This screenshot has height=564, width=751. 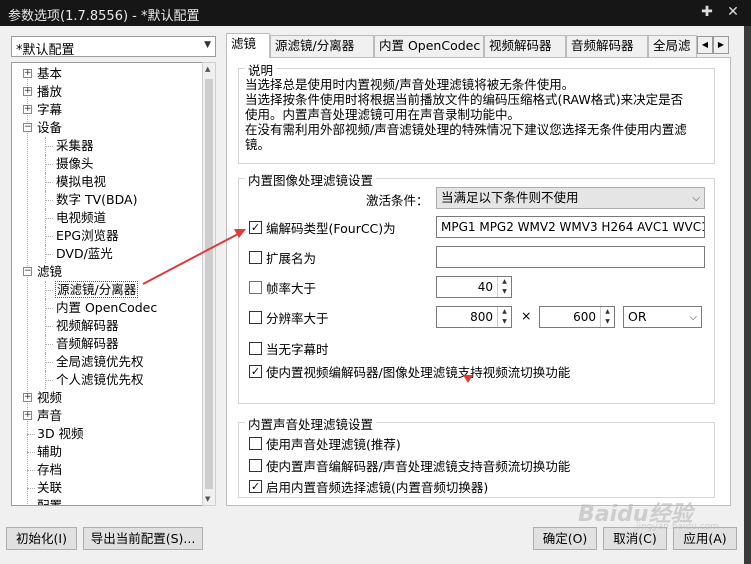 I want to click on tree-item: 字幕, so click(x=49, y=110).